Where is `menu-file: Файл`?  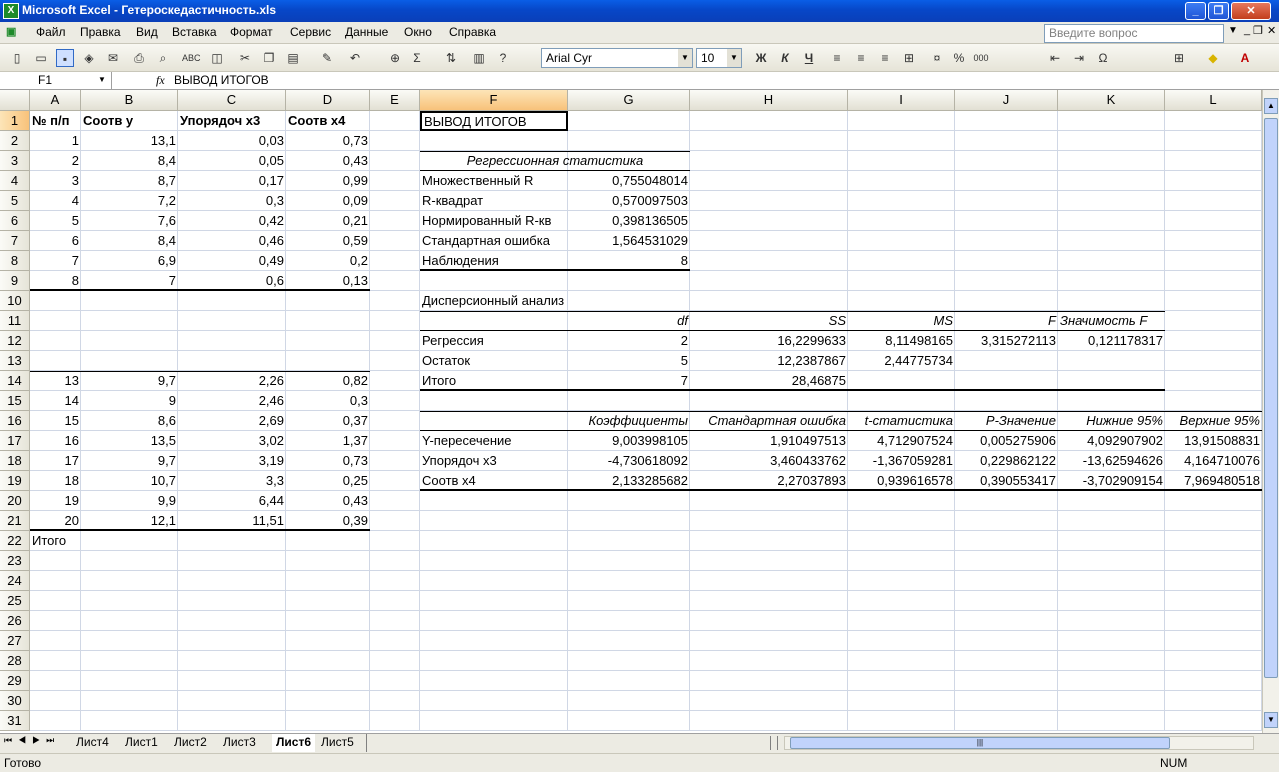 menu-file: Файл is located at coordinates (51, 32).